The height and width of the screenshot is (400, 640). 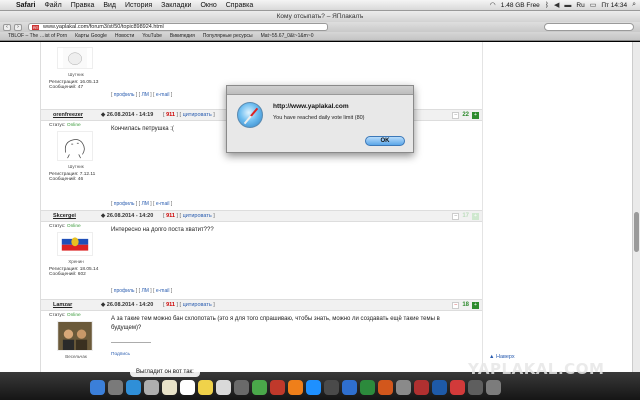 I want to click on vote-box: – 17 +, so click(x=467, y=216).